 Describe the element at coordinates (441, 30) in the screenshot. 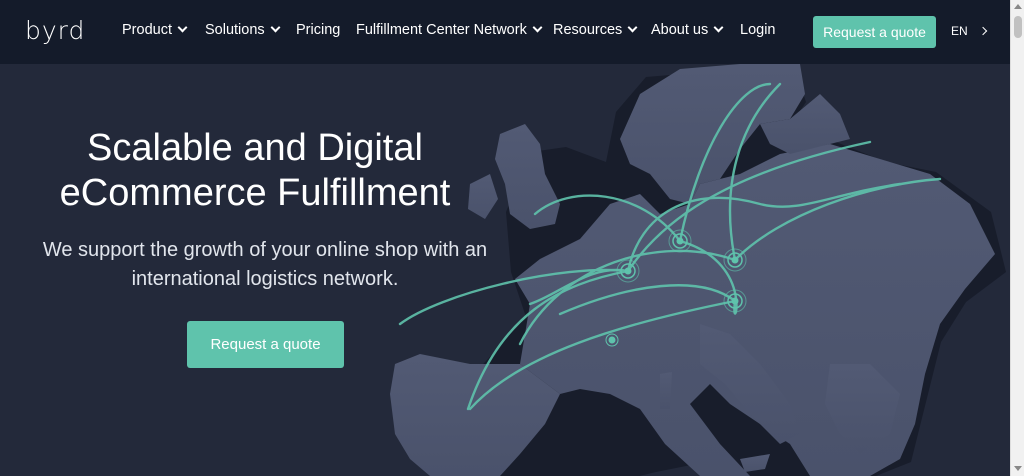

I see `nav-fulfillment-label: Fulfillment Center Network` at that location.